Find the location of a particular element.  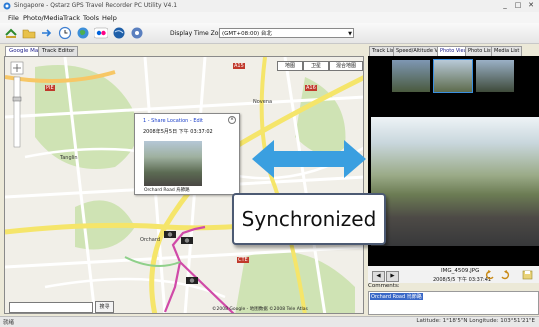

globe-icon is located at coordinates (83, 33).